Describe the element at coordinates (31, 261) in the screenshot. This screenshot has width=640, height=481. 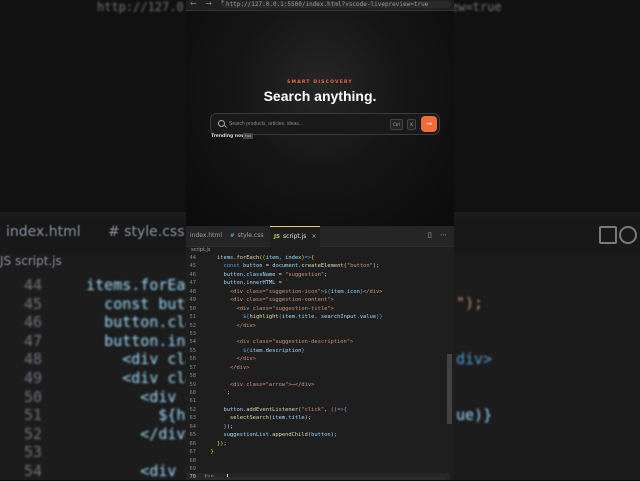
I see `background-breadcrumb: JS script.js` at that location.